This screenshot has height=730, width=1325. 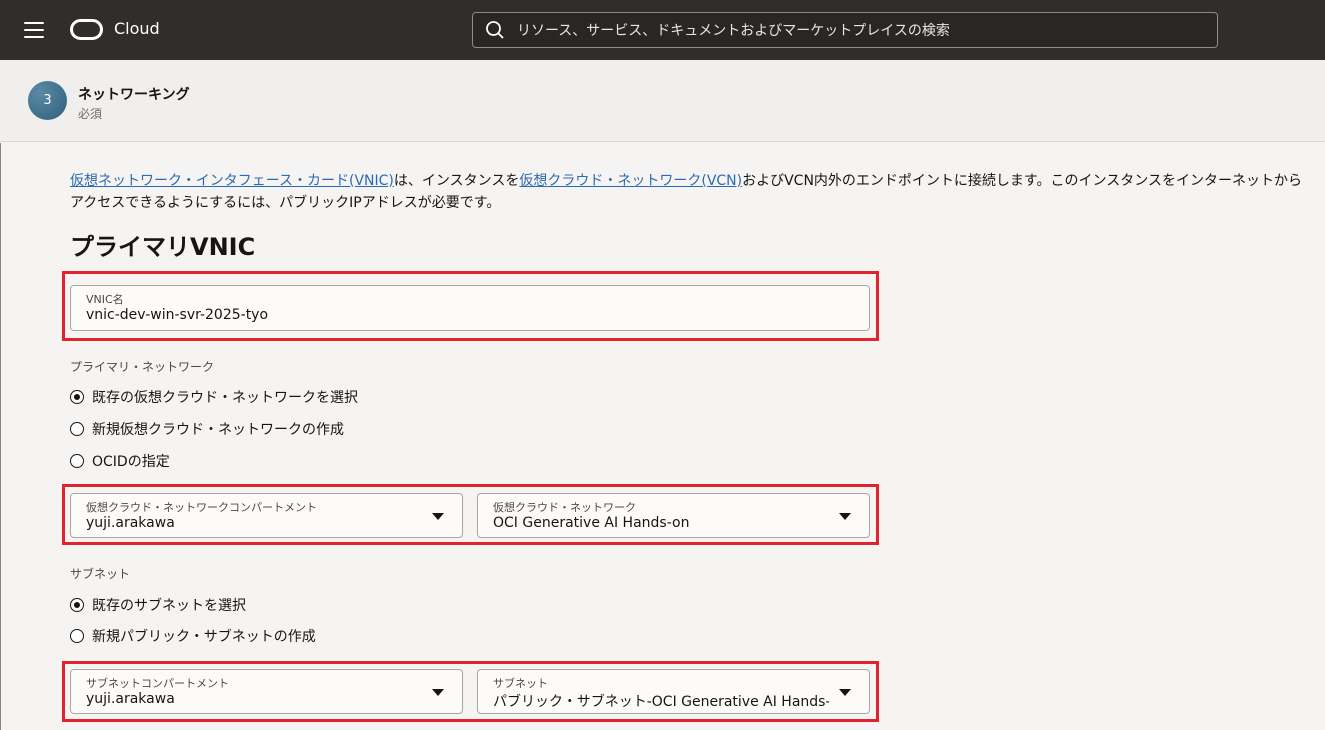 I want to click on step-title: ネットワーキング, so click(x=134, y=95).